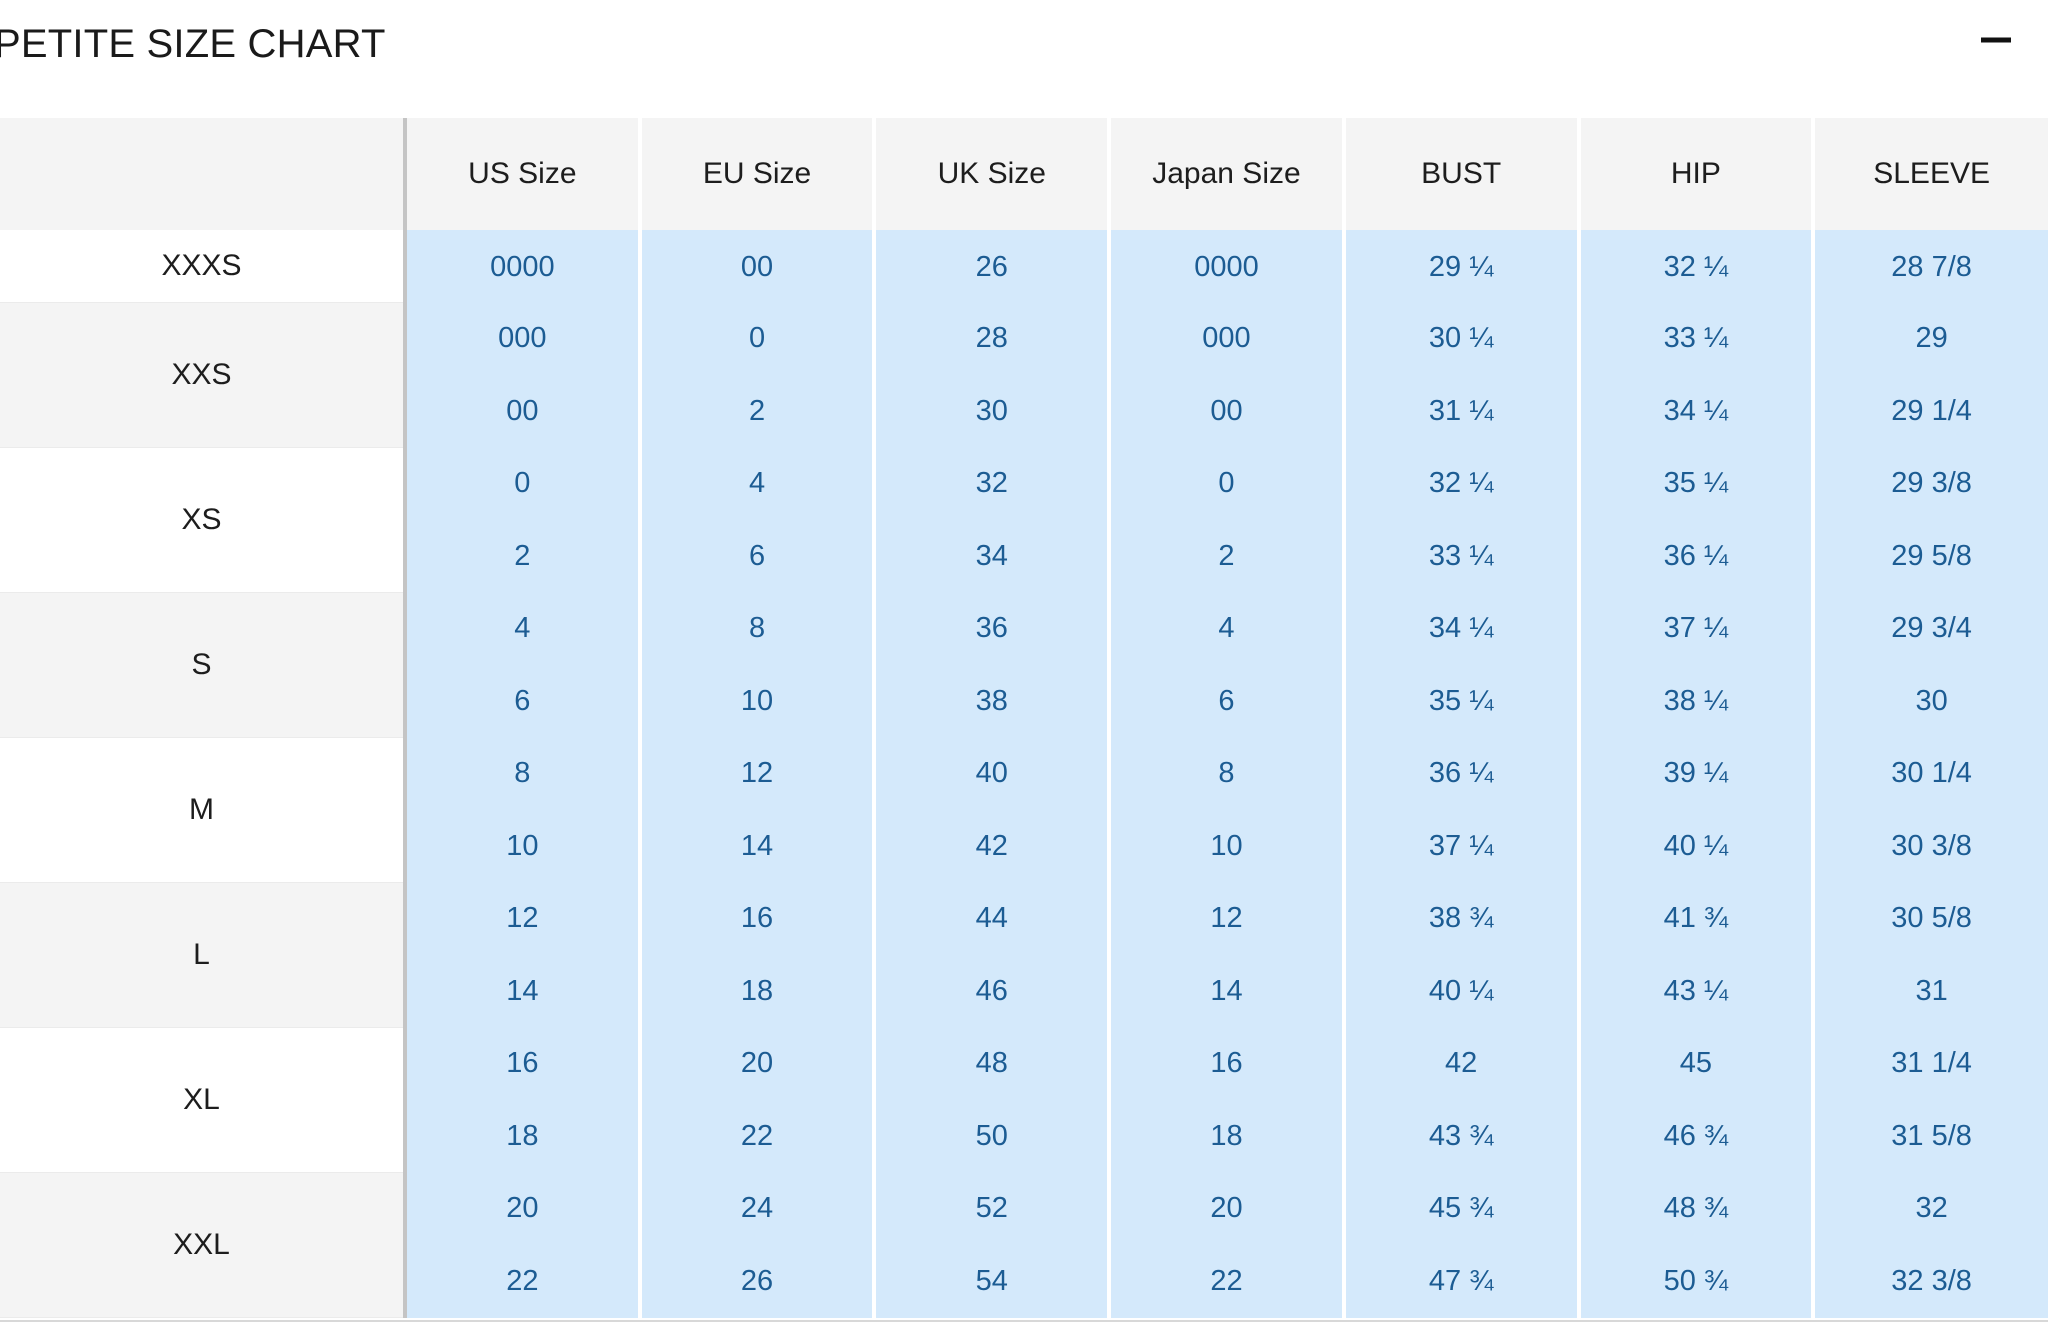 This screenshot has width=2048, height=1330. What do you see at coordinates (1227, 1208) in the screenshot?
I see `cell-japan-size: 20` at bounding box center [1227, 1208].